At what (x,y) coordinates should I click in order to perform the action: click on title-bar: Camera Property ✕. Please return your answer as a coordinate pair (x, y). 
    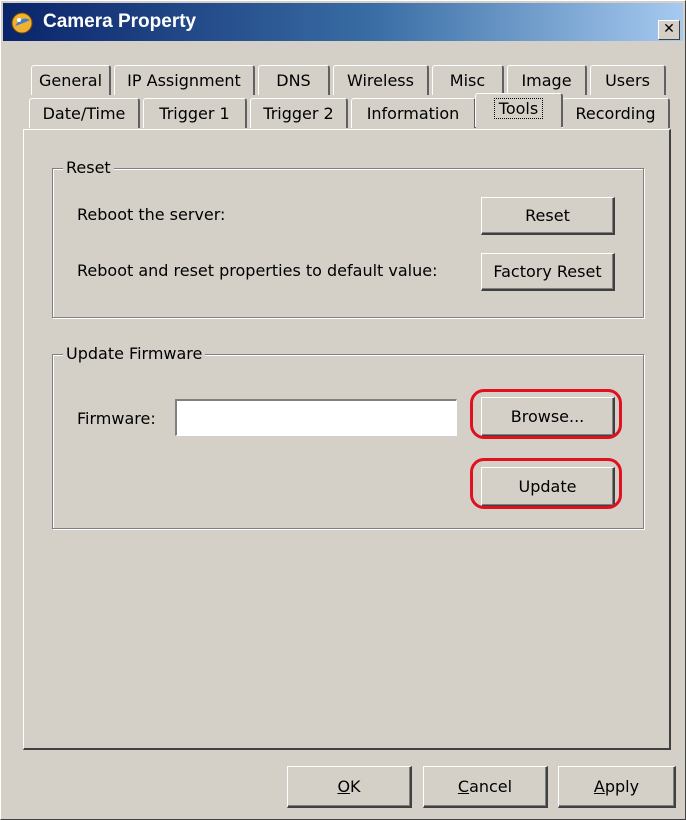
    Looking at the image, I should click on (343, 22).